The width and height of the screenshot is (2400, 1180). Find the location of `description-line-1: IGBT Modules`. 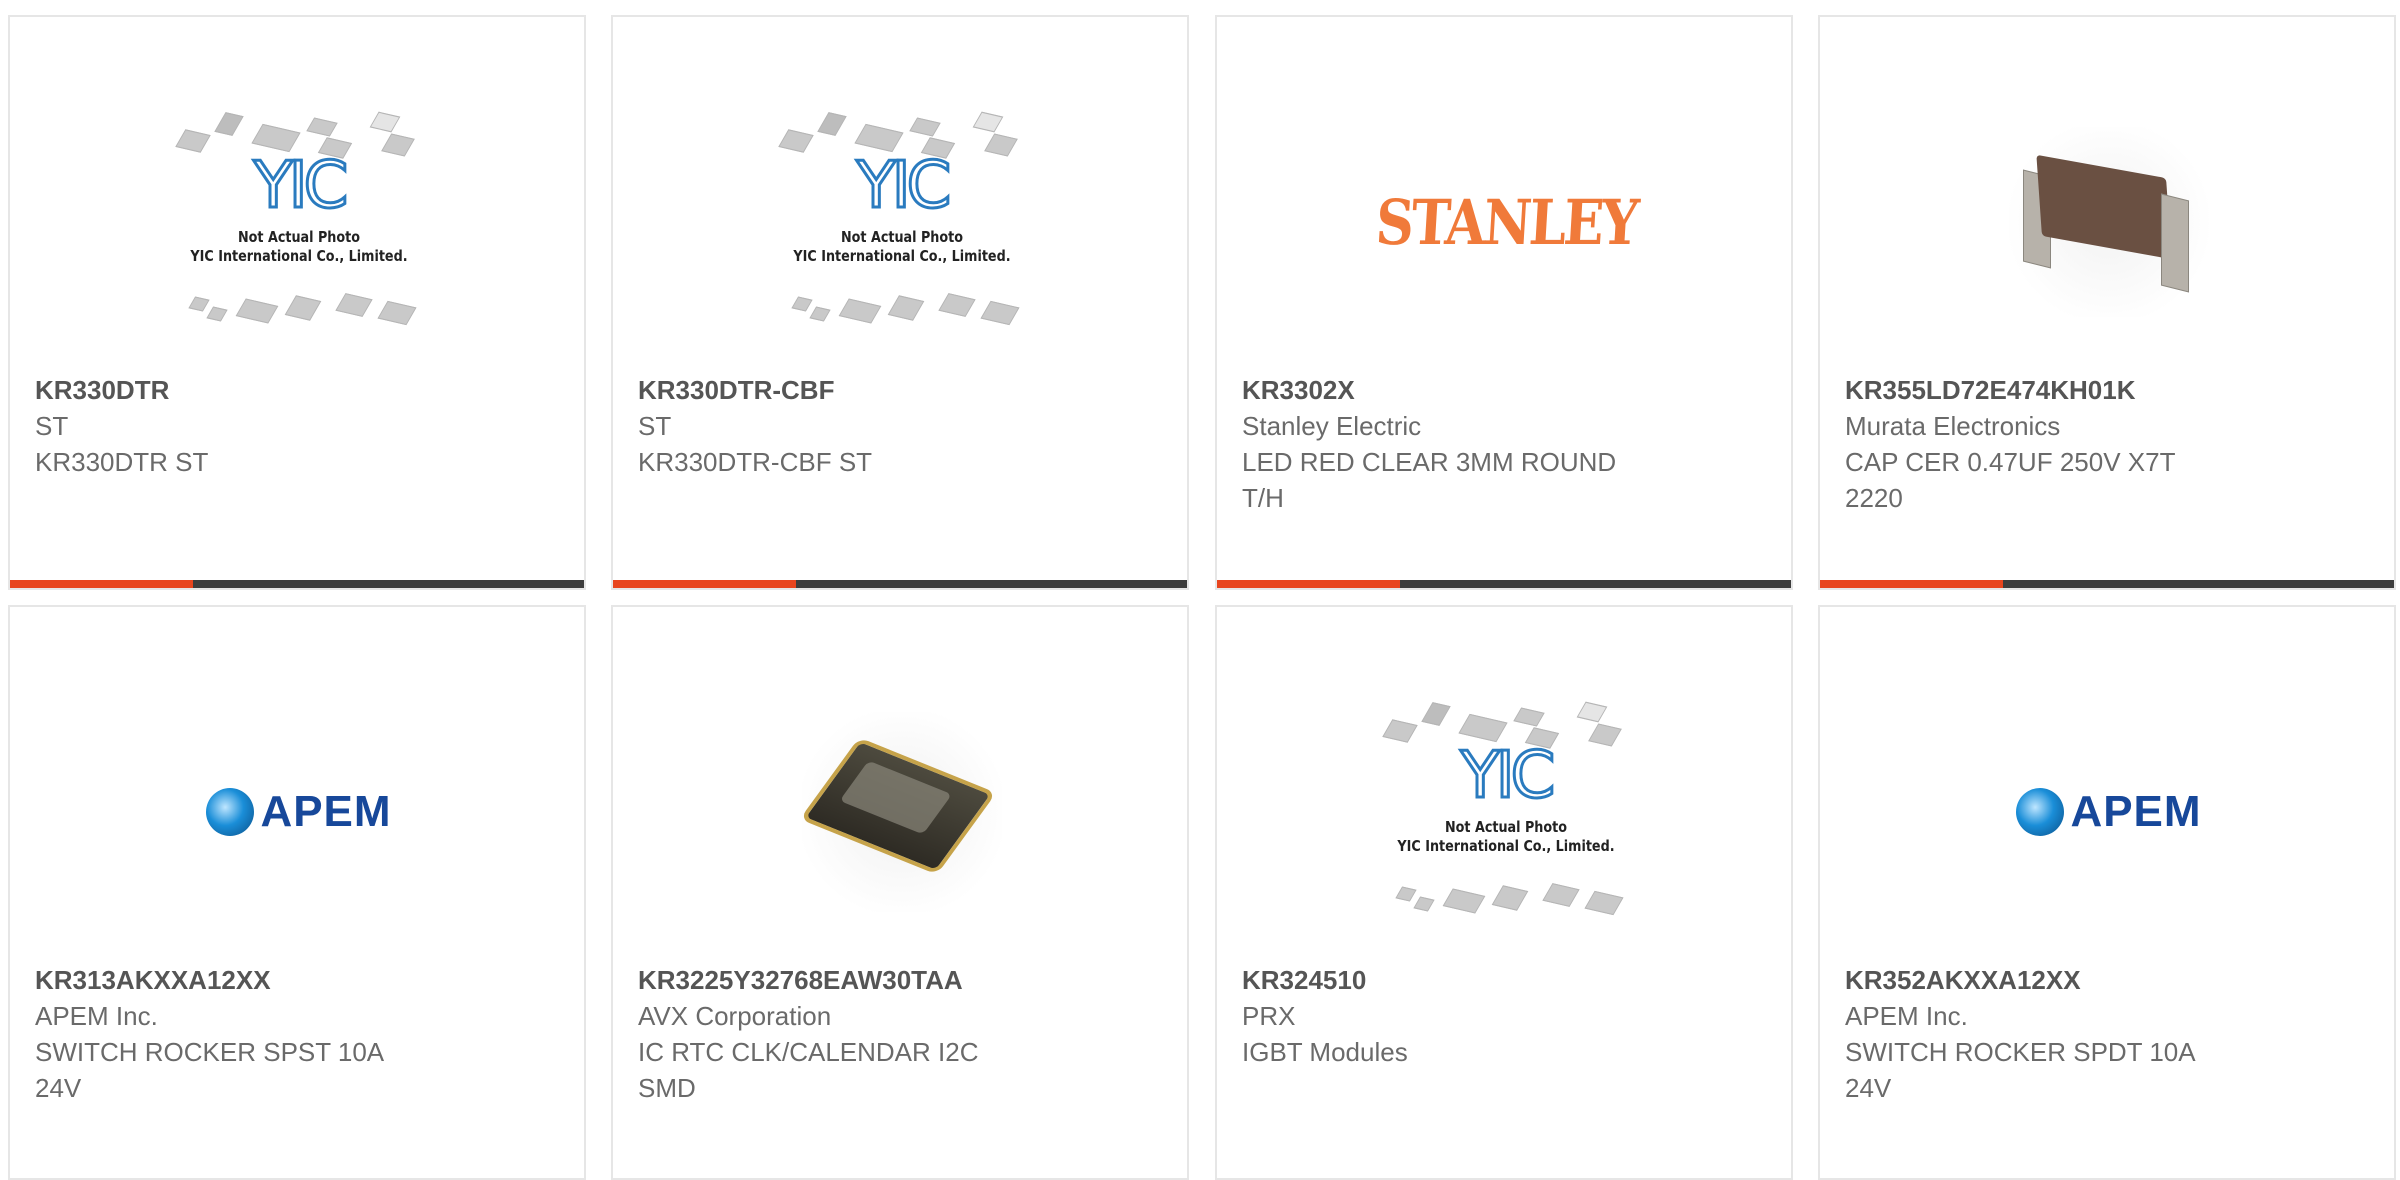

description-line-1: IGBT Modules is located at coordinates (1325, 1052).